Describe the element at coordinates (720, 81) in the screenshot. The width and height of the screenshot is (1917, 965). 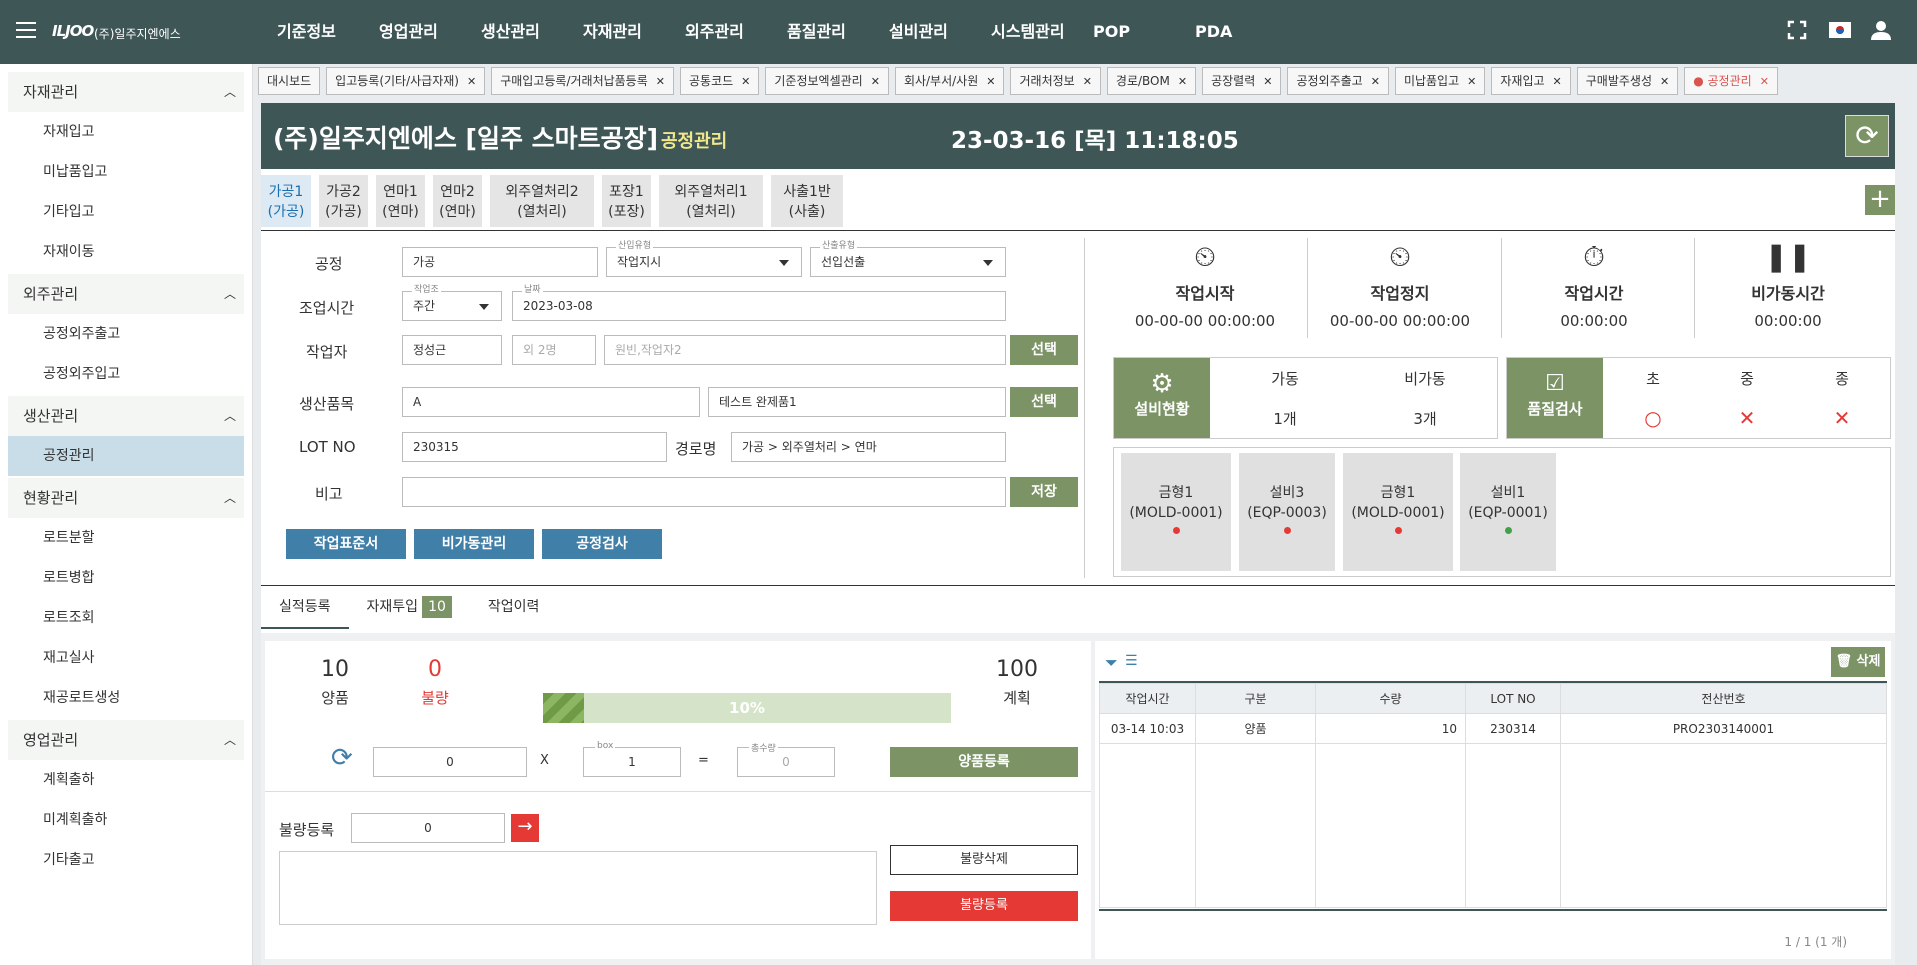
I see `page-tab: 공통코드 ✕` at that location.